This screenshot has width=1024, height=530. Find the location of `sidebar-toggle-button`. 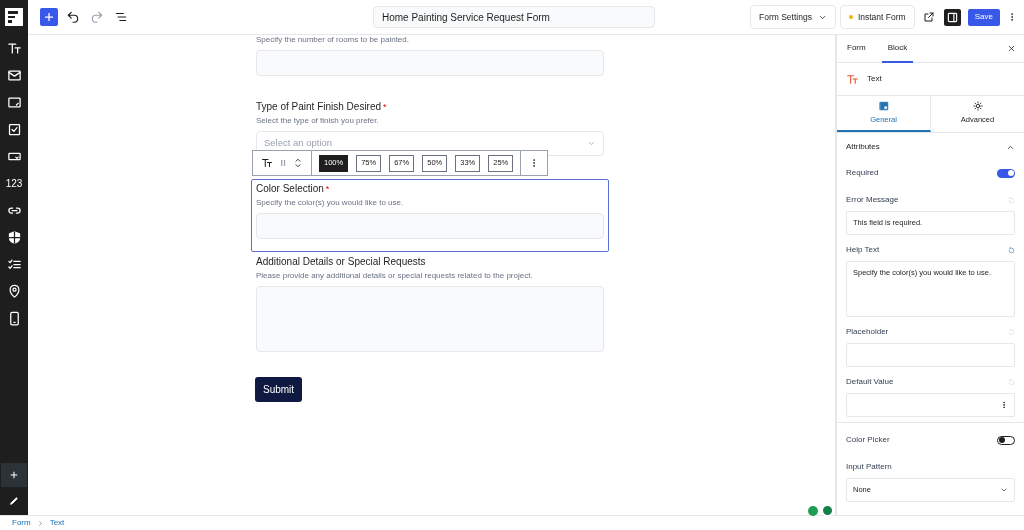

sidebar-toggle-button is located at coordinates (952, 17).